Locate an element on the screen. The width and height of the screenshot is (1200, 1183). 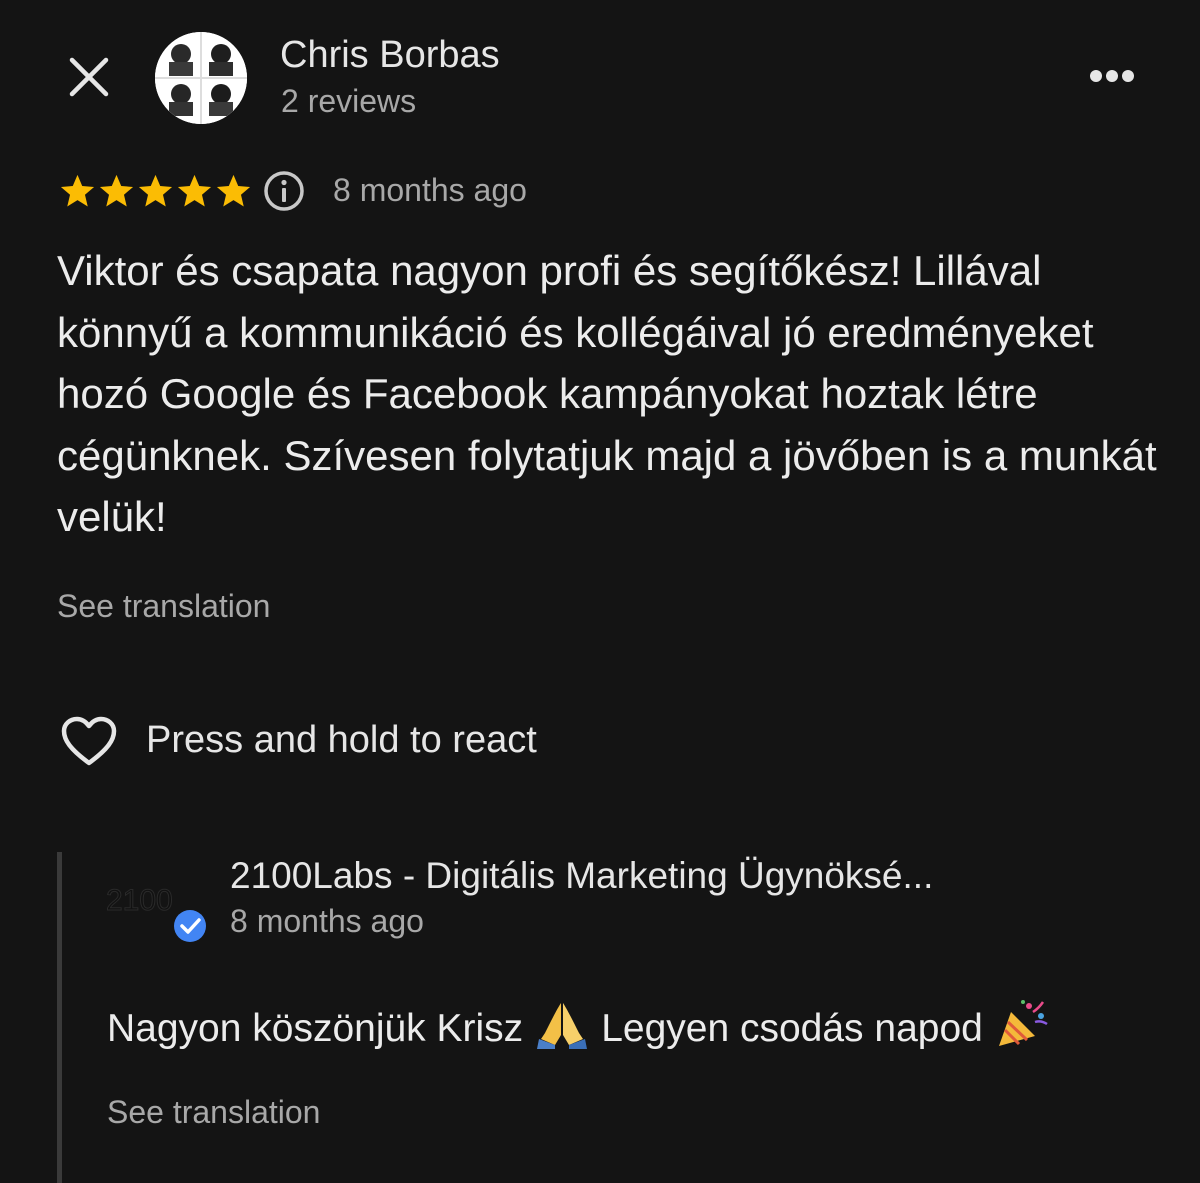
reply-divider is located at coordinates (59, 1017).